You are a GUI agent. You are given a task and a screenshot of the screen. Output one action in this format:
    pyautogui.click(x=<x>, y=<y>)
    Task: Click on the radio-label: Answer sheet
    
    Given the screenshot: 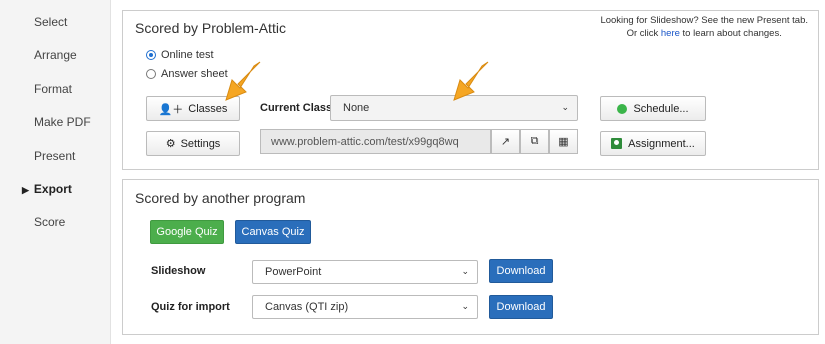 What is the action you would take?
    pyautogui.click(x=194, y=74)
    